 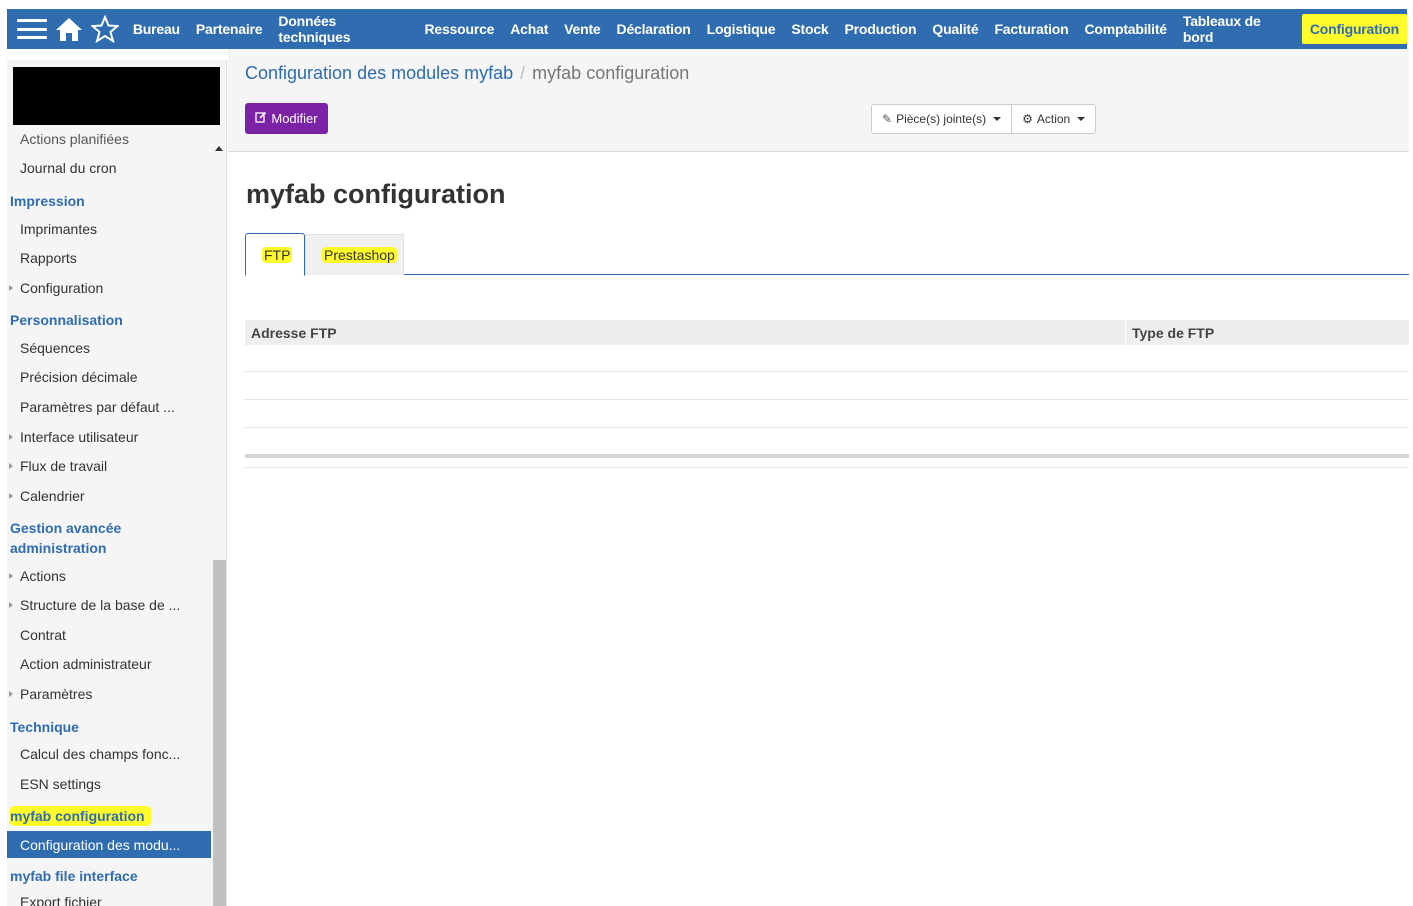 What do you see at coordinates (1027, 119) in the screenshot?
I see `gear-icon: ⚙` at bounding box center [1027, 119].